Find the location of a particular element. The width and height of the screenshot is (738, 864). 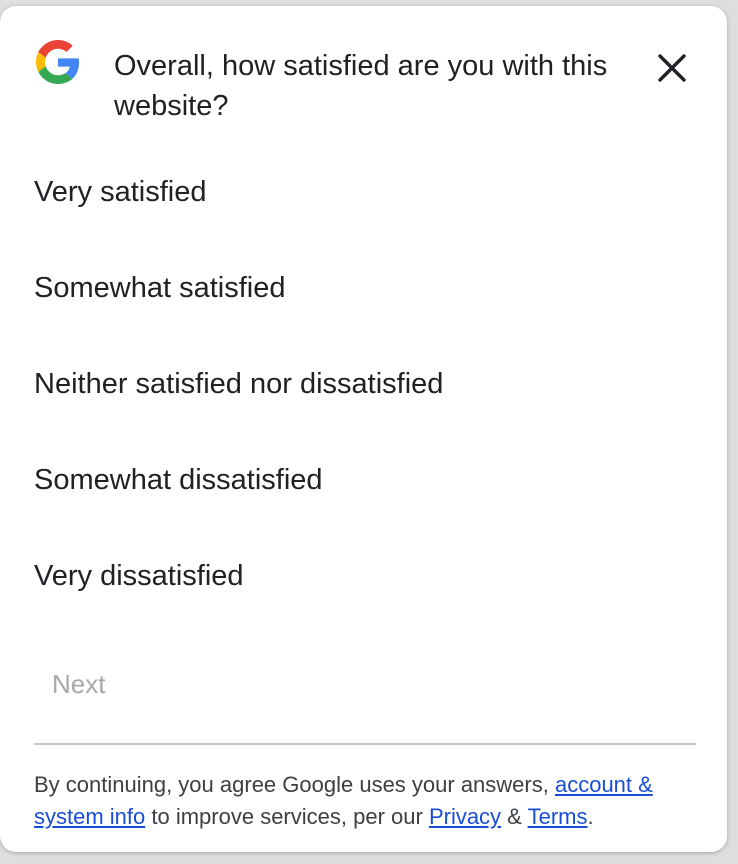

close-icon is located at coordinates (672, 68).